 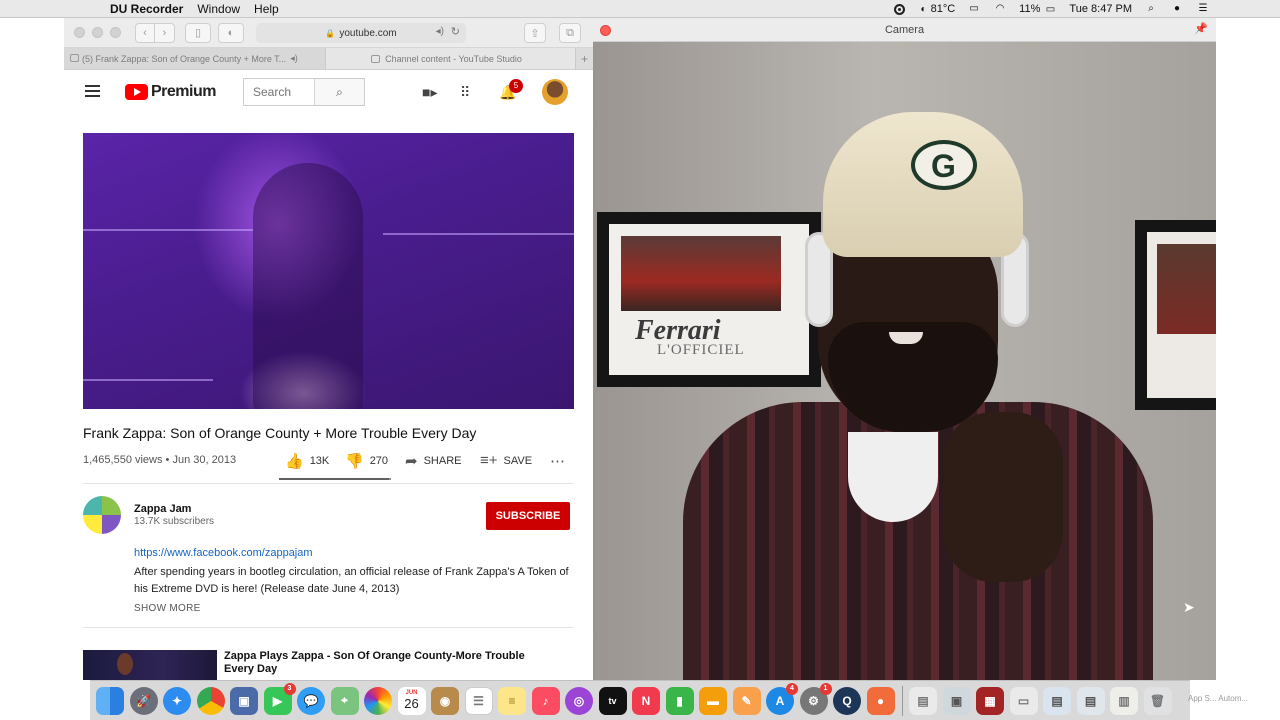 I want to click on numbers-icon: ▮, so click(x=679, y=700).